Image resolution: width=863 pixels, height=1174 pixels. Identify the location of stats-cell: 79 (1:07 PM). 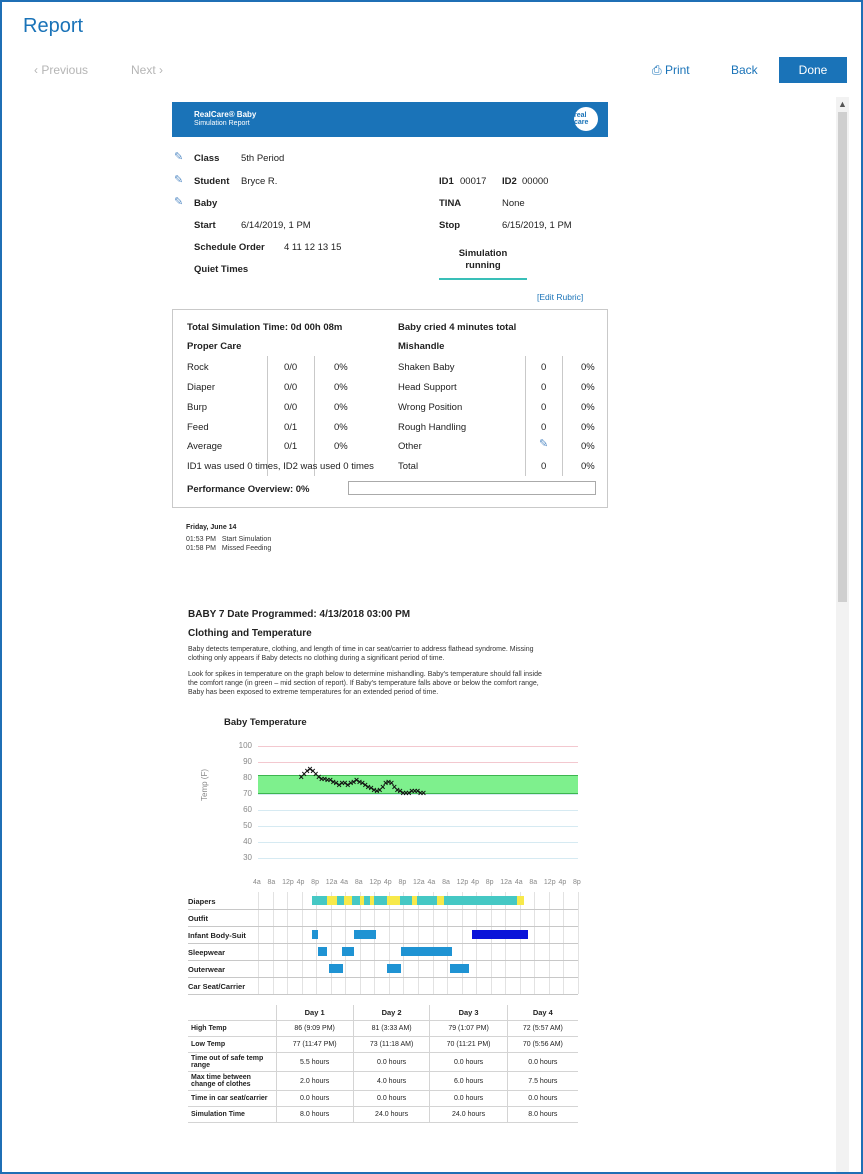
(468, 1028).